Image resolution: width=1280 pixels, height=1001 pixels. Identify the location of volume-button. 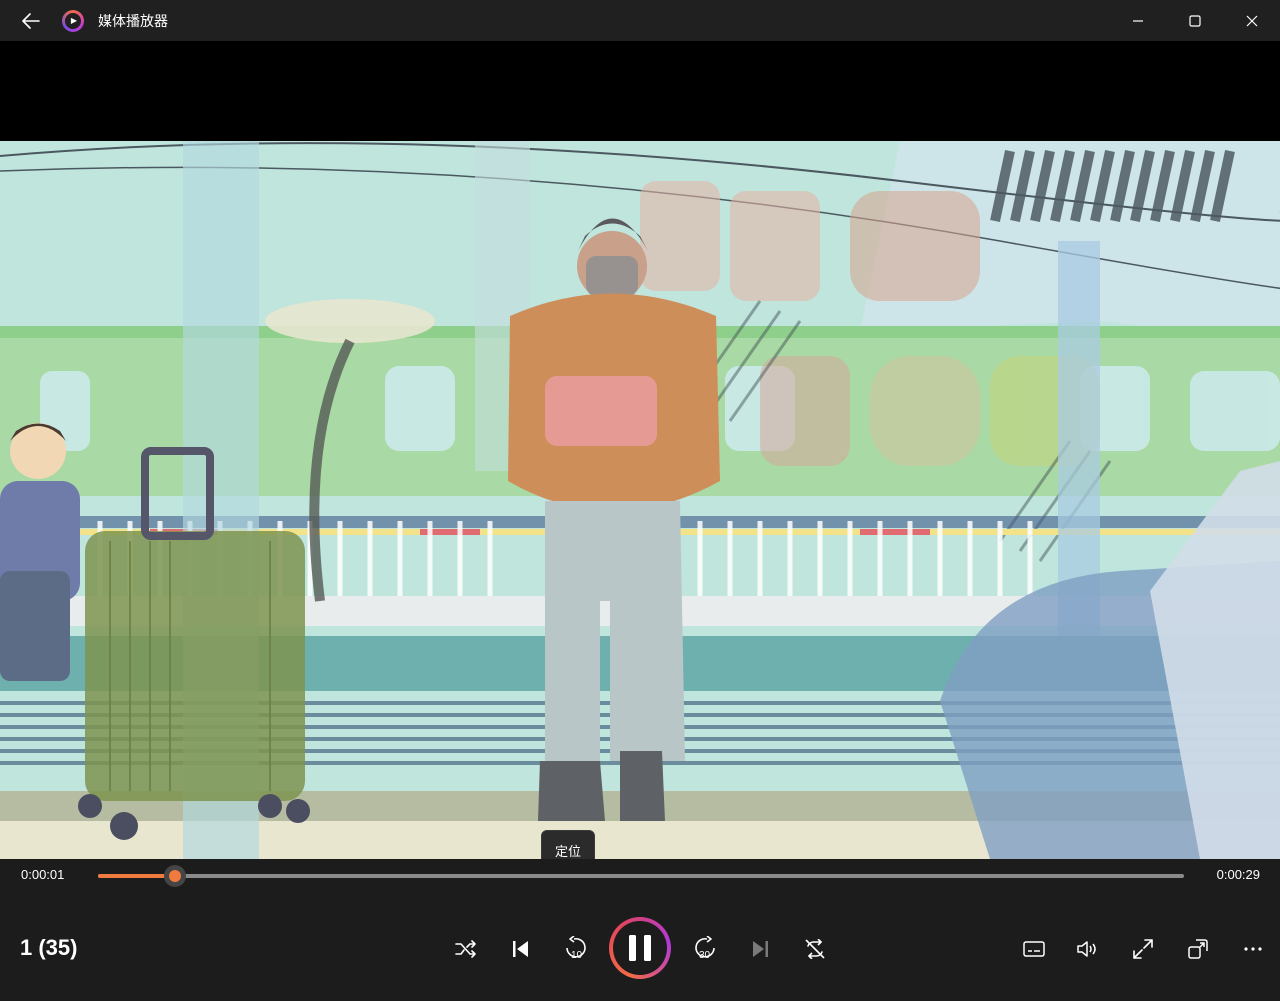
(1088, 949).